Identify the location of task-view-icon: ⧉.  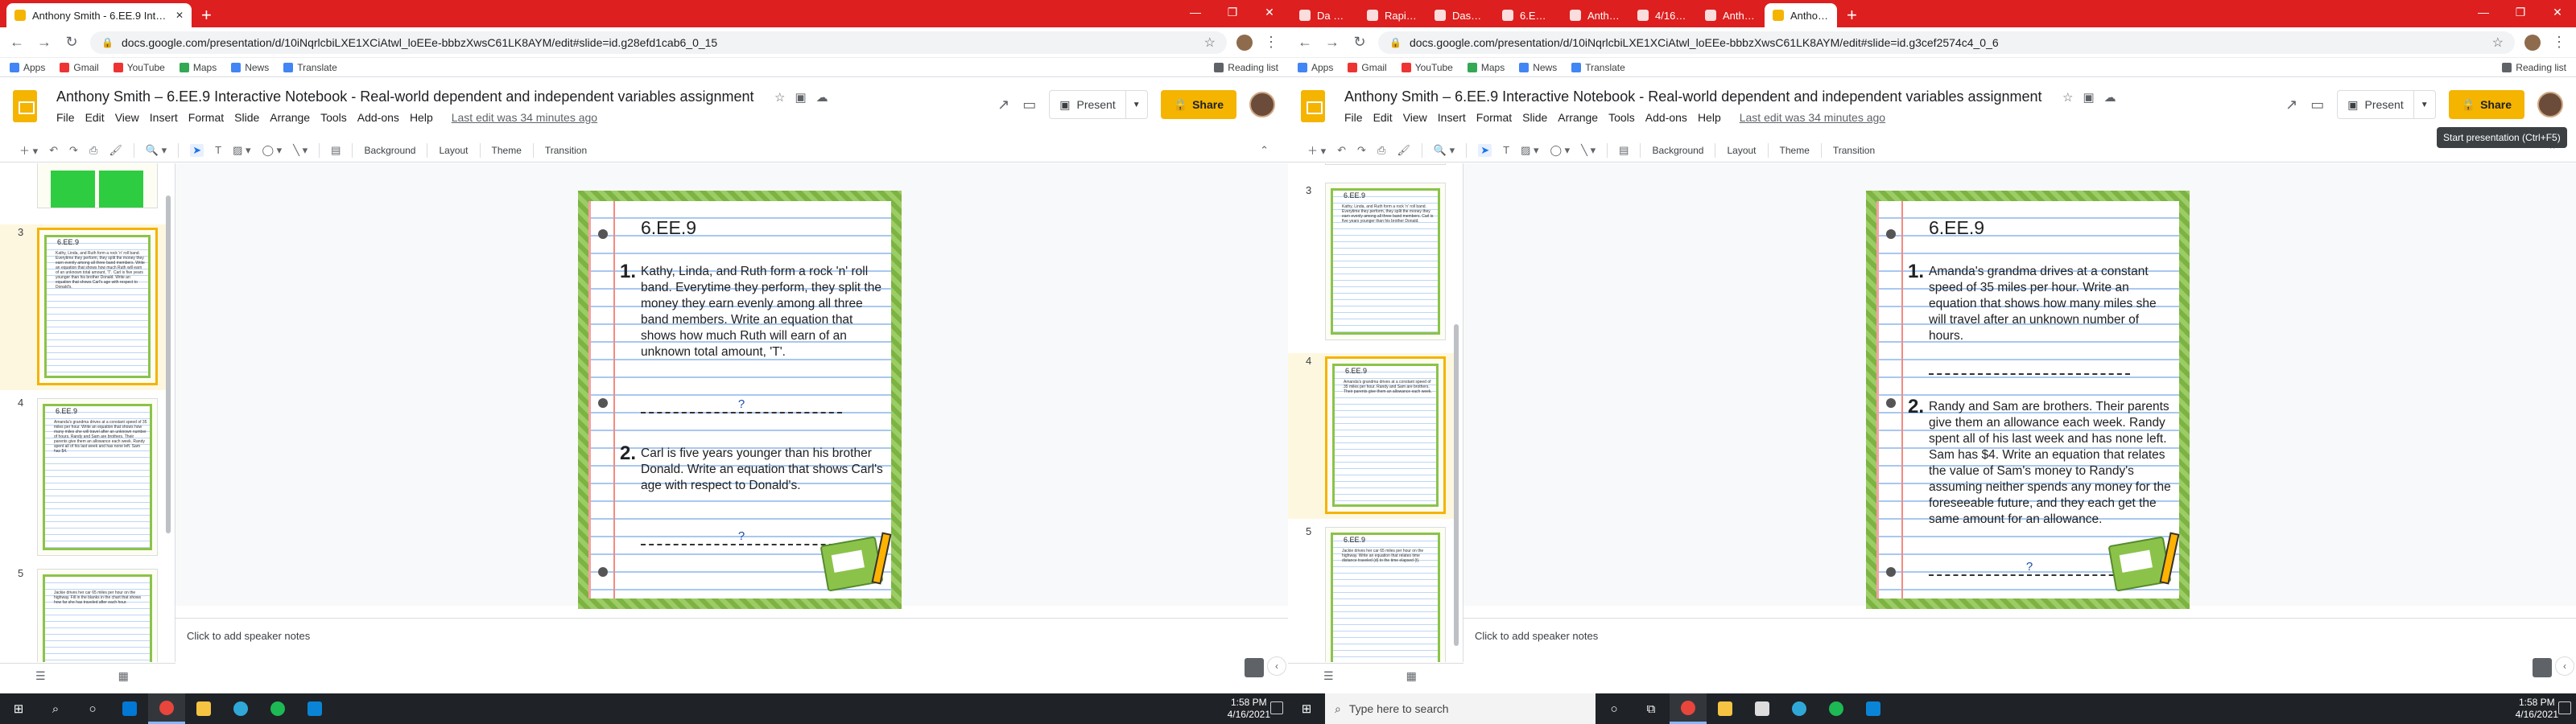
(1651, 708).